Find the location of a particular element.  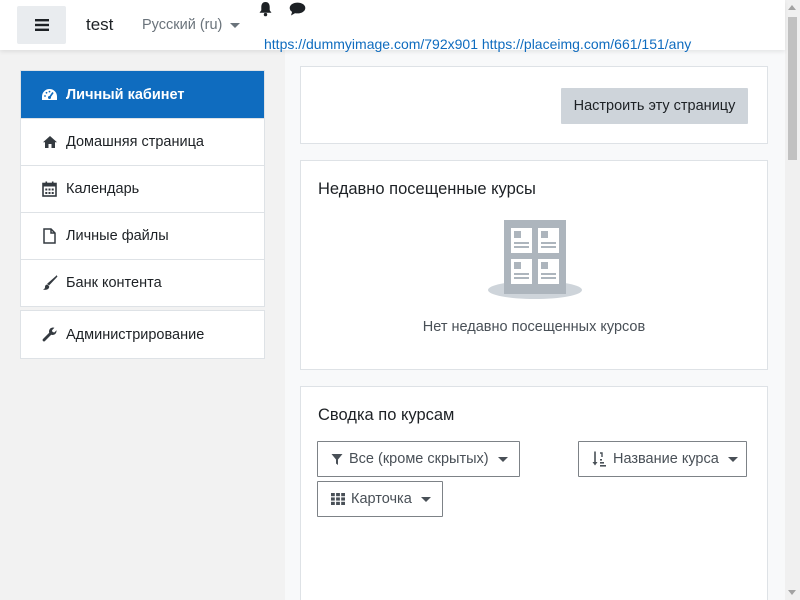

sort-alpha-icon is located at coordinates (599, 459).